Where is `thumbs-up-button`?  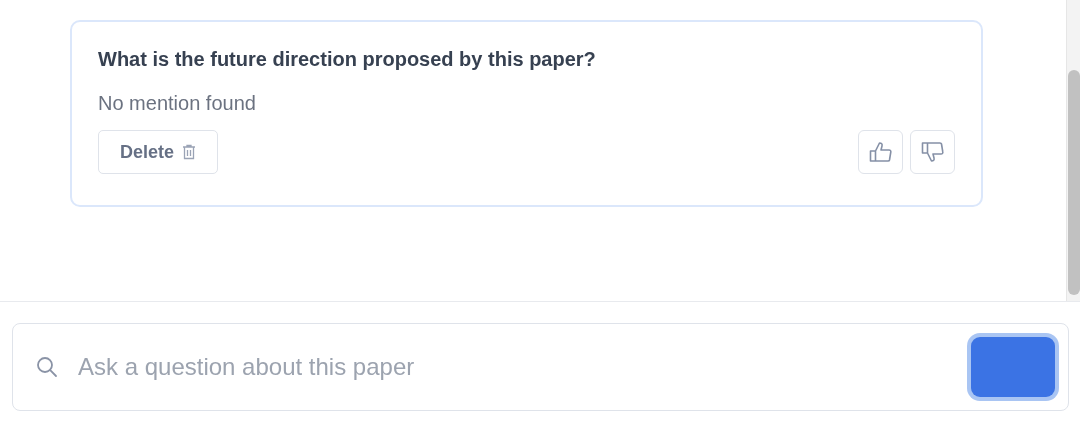
thumbs-up-button is located at coordinates (880, 152).